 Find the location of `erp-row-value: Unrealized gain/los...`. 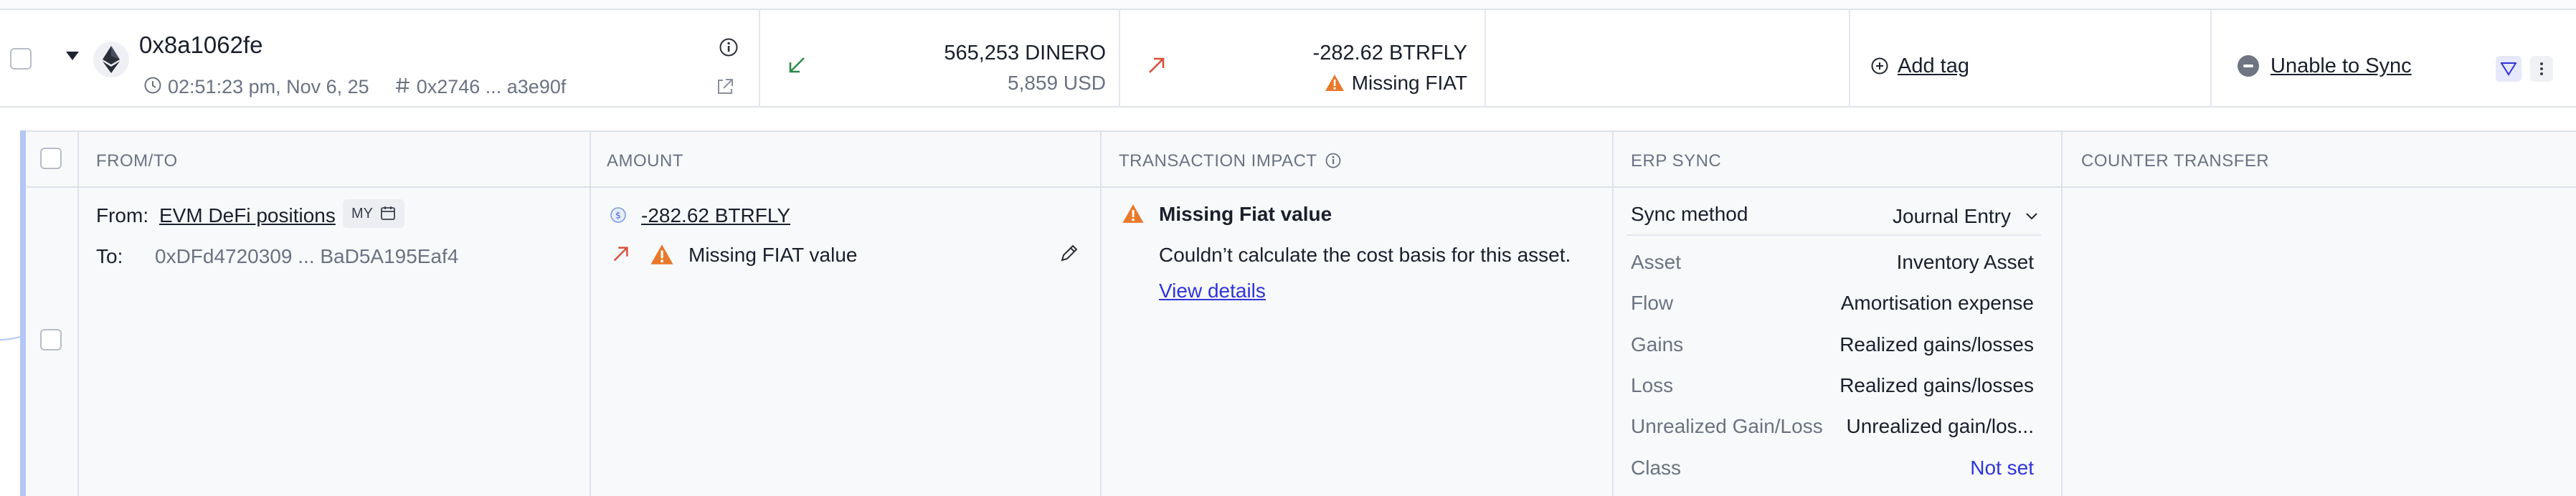

erp-row-value: Unrealized gain/los... is located at coordinates (1940, 427).